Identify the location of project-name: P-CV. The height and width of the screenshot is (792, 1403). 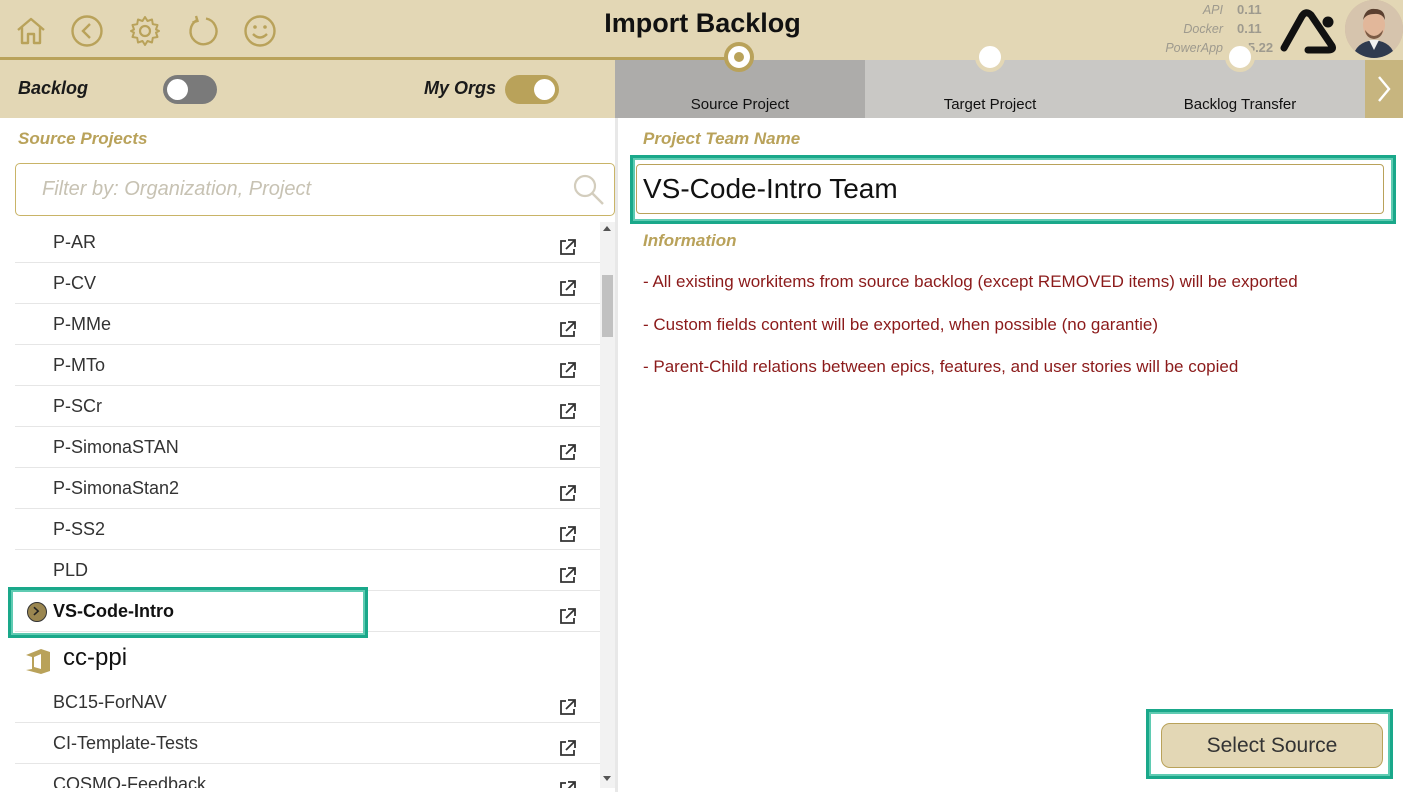
(75, 283).